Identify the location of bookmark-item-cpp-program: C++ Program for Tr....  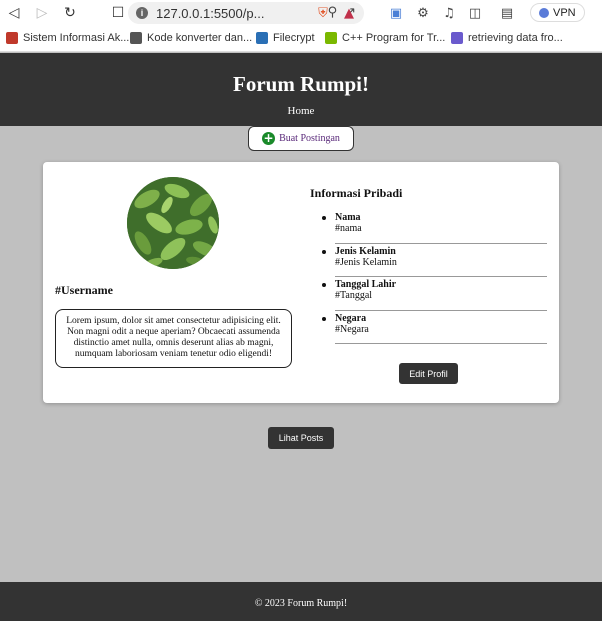
(385, 38).